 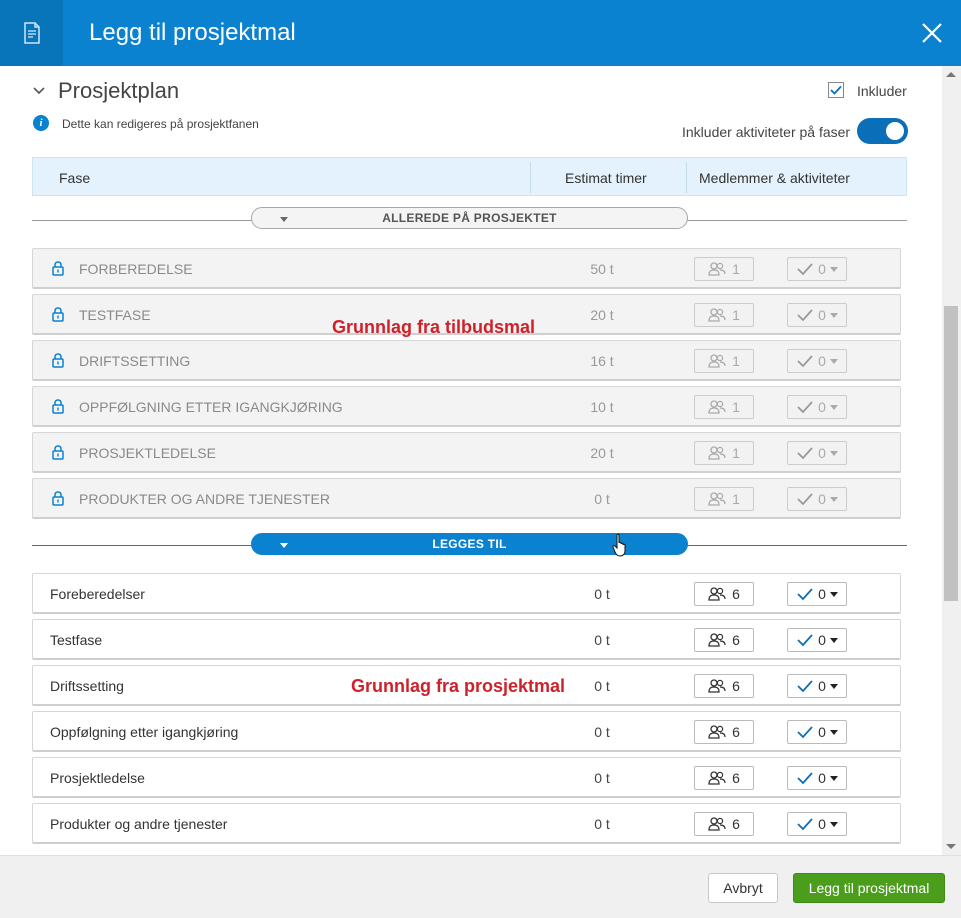 What do you see at coordinates (469, 218) in the screenshot?
I see `existing-group-toggle: ALLEREDE PÅ PROSJEKTET` at bounding box center [469, 218].